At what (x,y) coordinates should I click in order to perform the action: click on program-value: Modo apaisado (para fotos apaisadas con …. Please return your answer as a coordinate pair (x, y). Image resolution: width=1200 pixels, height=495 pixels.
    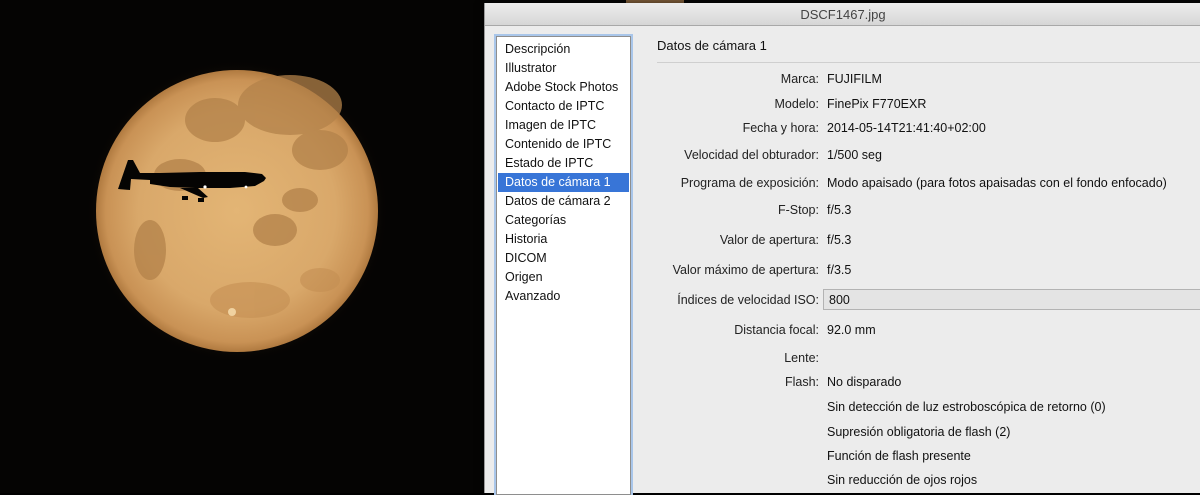
    Looking at the image, I should click on (997, 183).